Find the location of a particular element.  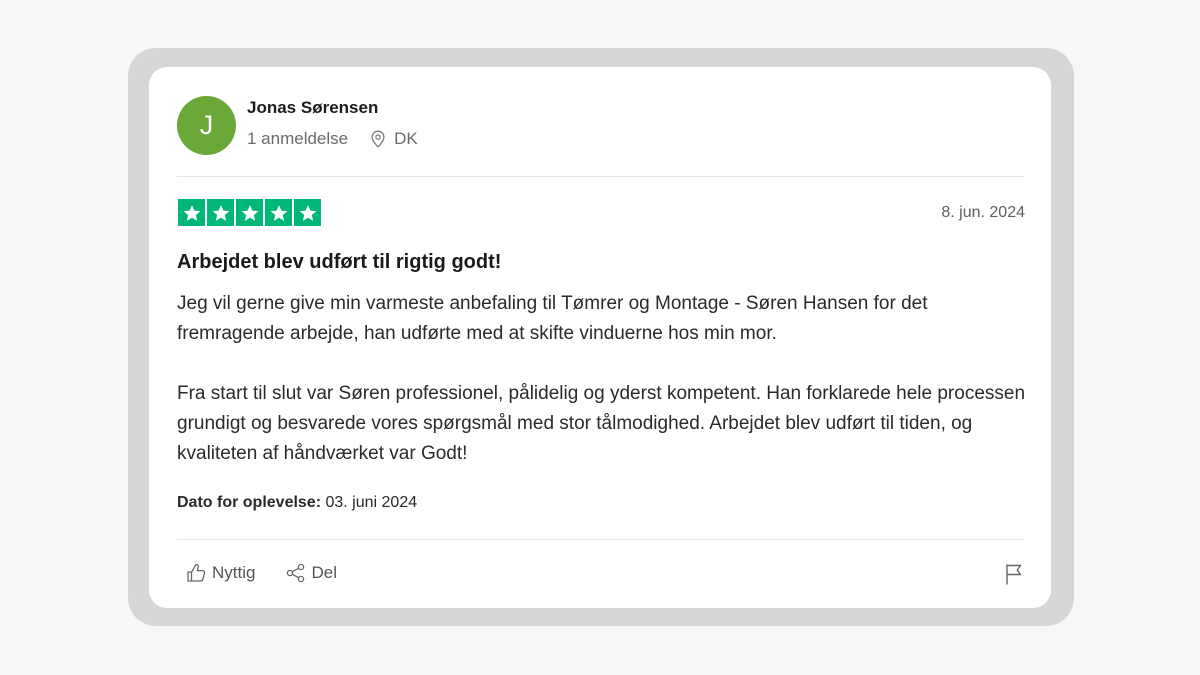

avatar: J is located at coordinates (206, 125).